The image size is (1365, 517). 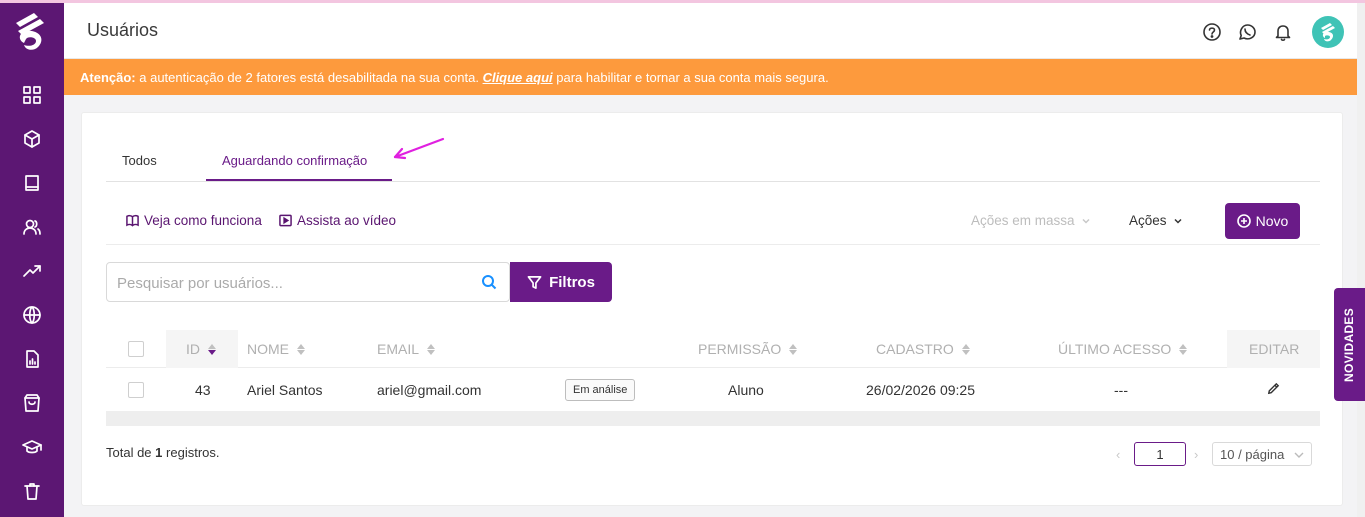 I want to click on cell-email: ariel@gmail.com, so click(x=429, y=390).